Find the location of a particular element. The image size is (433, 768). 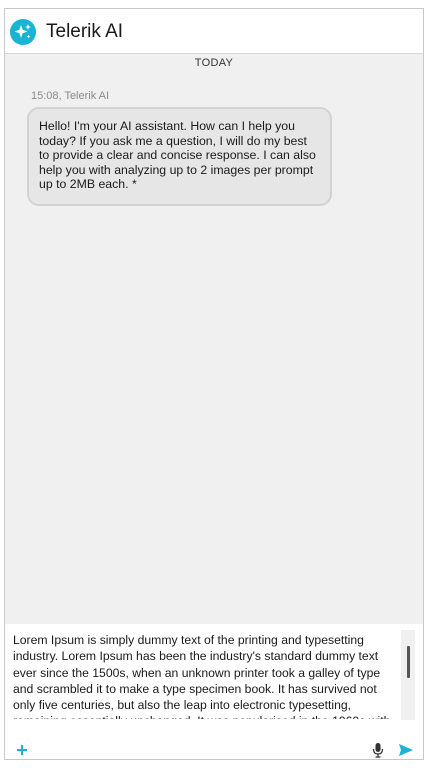

chat-header: Telerik AI is located at coordinates (214, 31).